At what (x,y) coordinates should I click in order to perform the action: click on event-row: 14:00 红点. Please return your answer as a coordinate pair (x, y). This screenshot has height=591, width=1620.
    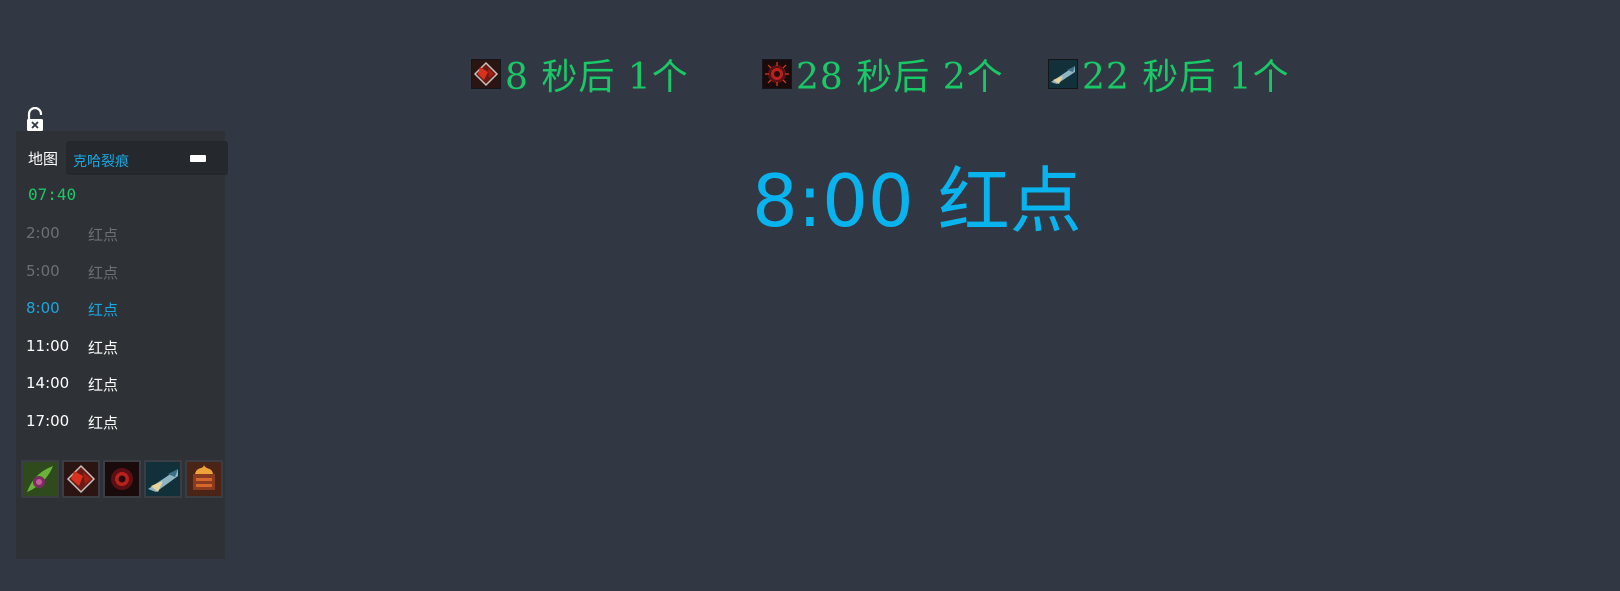
    Looking at the image, I should click on (120, 384).